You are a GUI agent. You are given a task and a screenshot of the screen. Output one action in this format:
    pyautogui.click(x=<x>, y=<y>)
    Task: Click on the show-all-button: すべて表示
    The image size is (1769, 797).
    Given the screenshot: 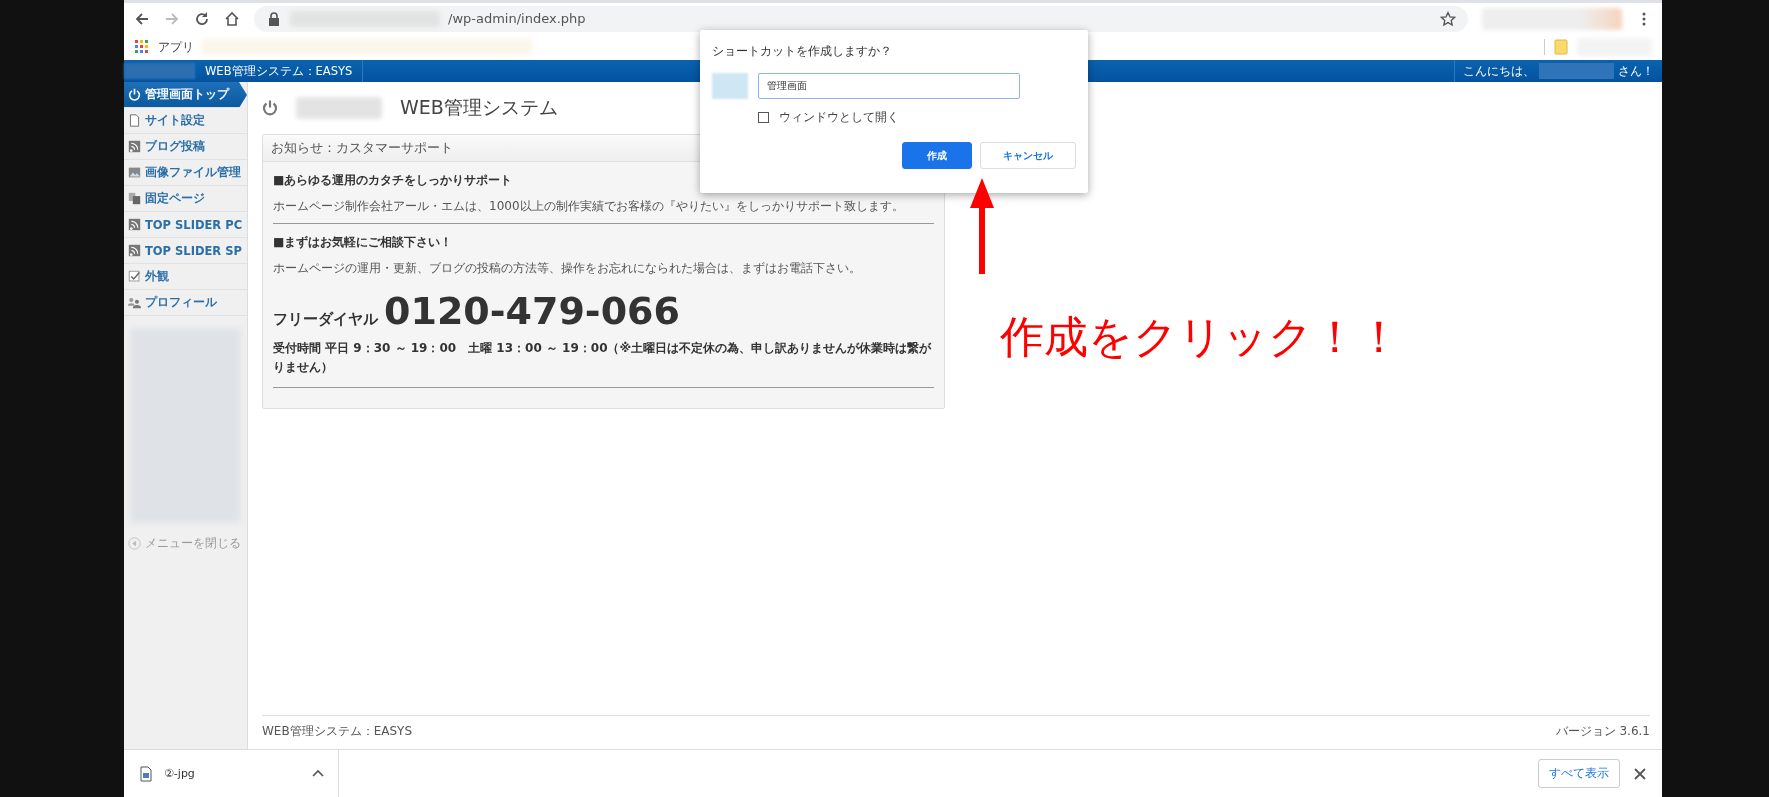 What is the action you would take?
    pyautogui.click(x=1579, y=773)
    